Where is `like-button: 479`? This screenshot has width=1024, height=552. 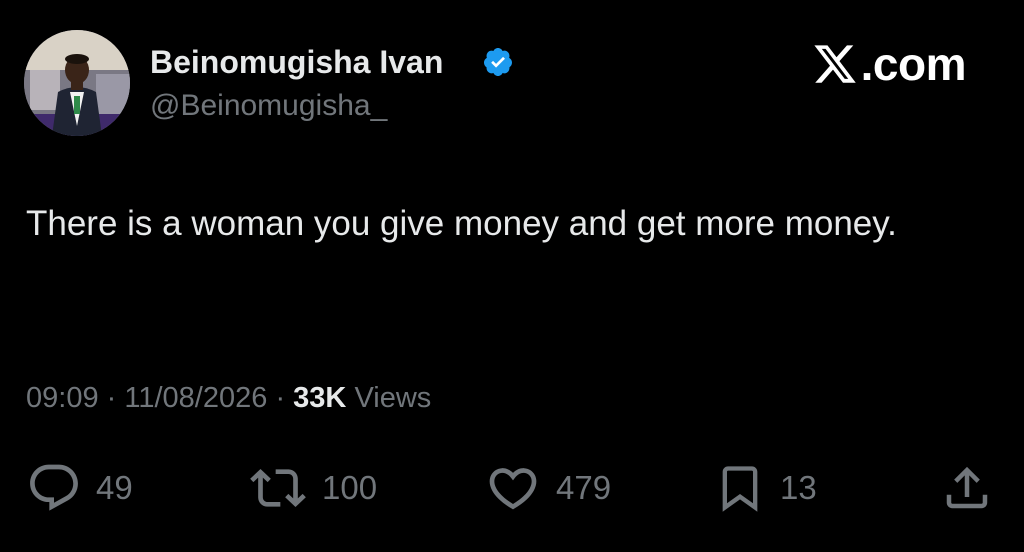
like-button: 479 is located at coordinates (547, 488).